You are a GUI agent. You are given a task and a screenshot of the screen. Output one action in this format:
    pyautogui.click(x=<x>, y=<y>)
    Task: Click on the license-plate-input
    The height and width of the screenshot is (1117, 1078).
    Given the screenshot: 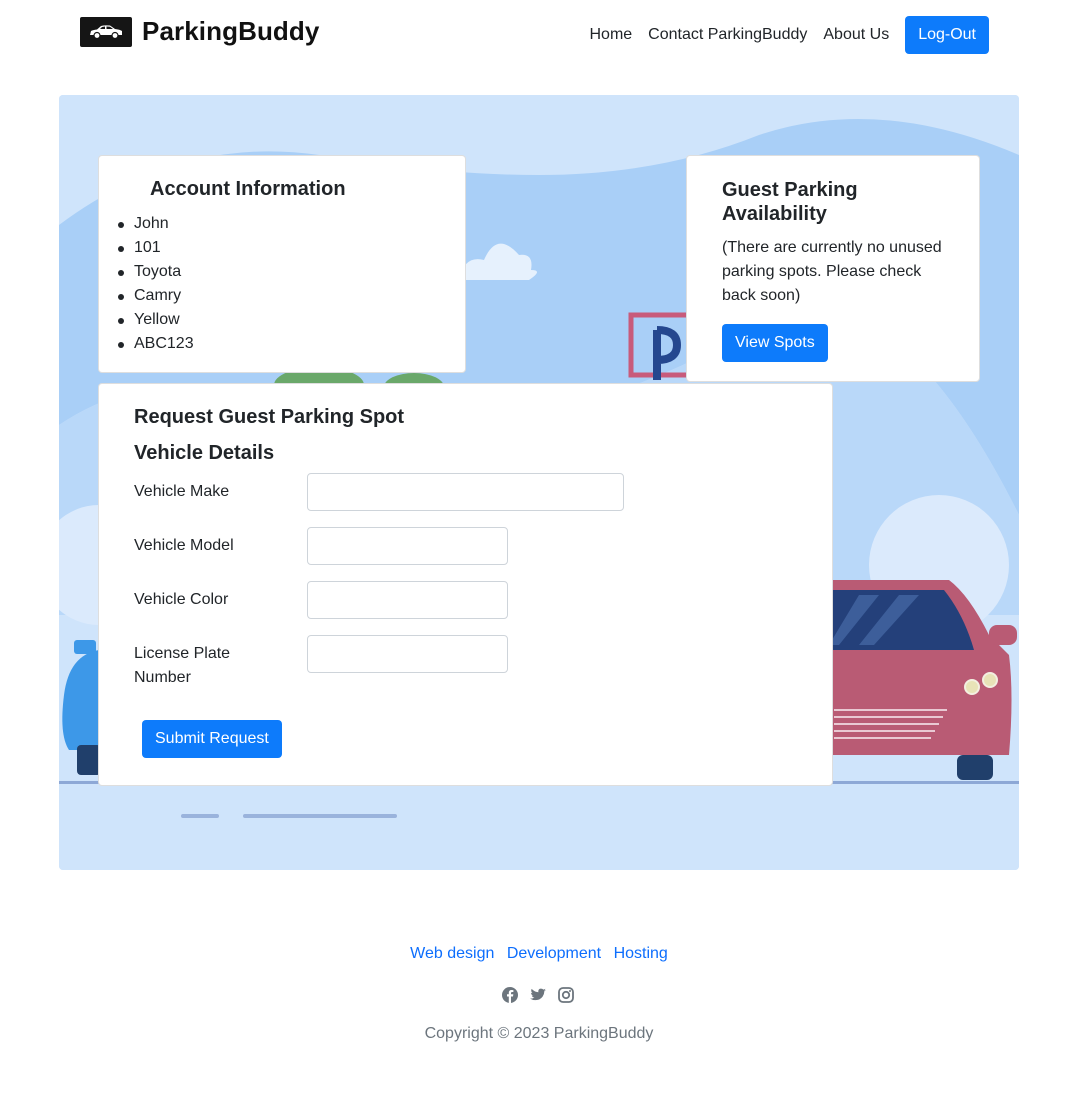 What is the action you would take?
    pyautogui.click(x=407, y=654)
    